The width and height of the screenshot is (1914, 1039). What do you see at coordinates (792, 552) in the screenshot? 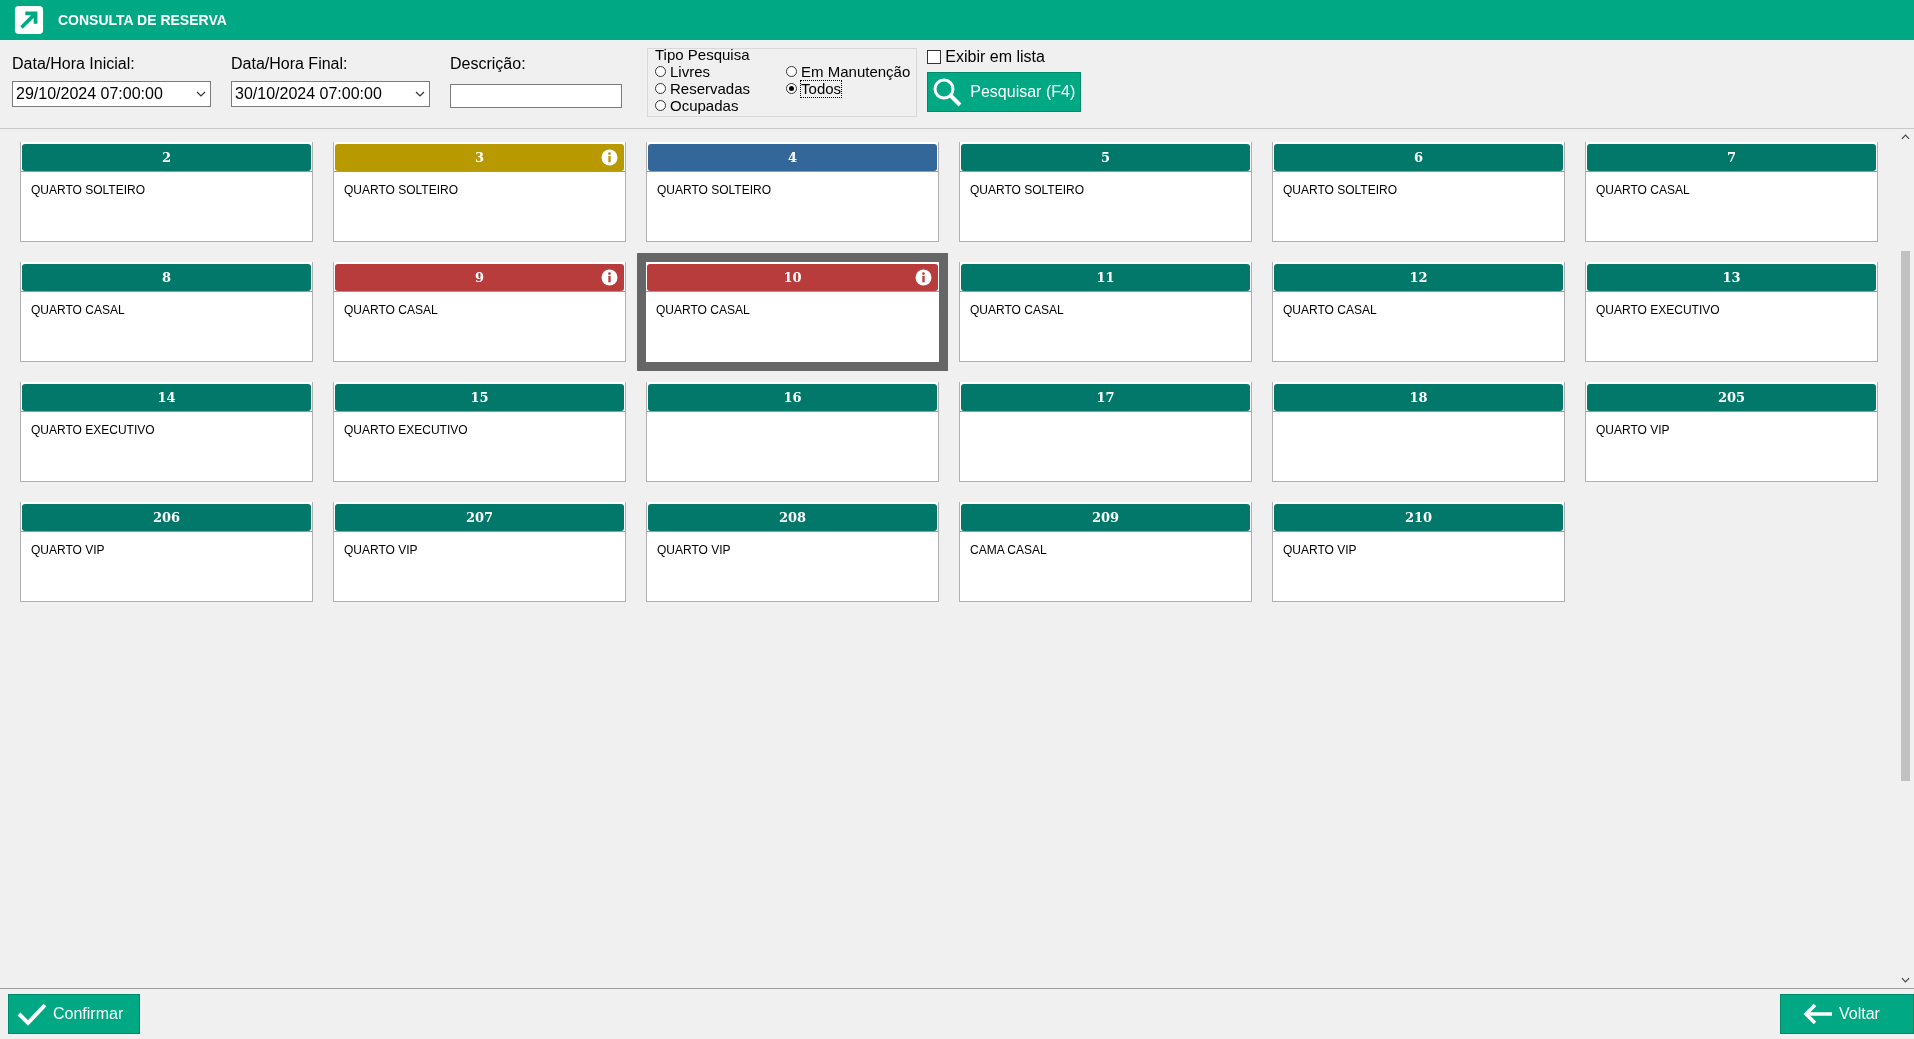
I see `room-card: 208 QUARTO VIP` at bounding box center [792, 552].